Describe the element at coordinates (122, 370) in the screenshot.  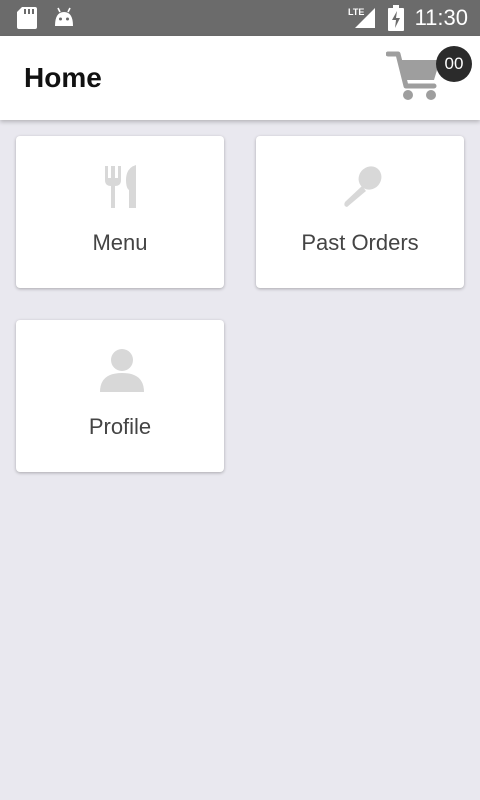
I see `person-icon` at that location.